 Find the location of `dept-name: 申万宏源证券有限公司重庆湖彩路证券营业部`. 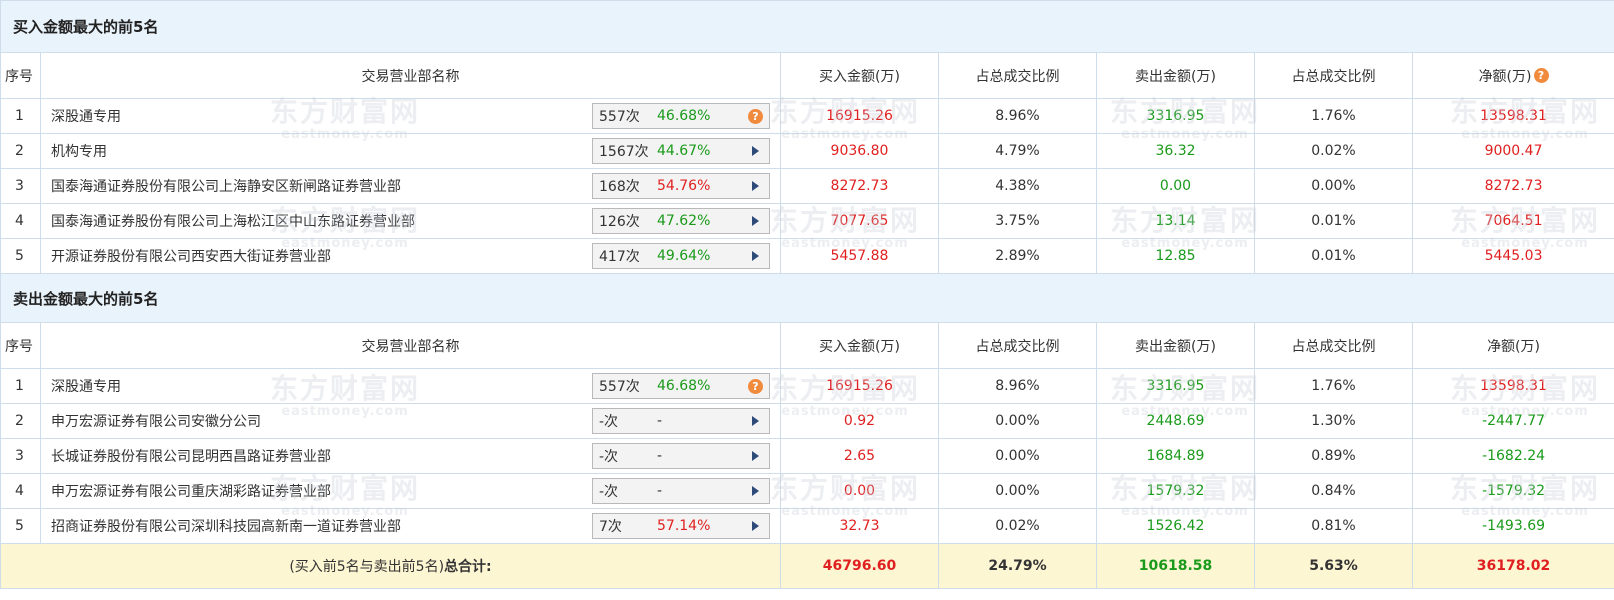

dept-name: 申万宏源证券有限公司重庆湖彩路证券营业部 is located at coordinates (191, 491).